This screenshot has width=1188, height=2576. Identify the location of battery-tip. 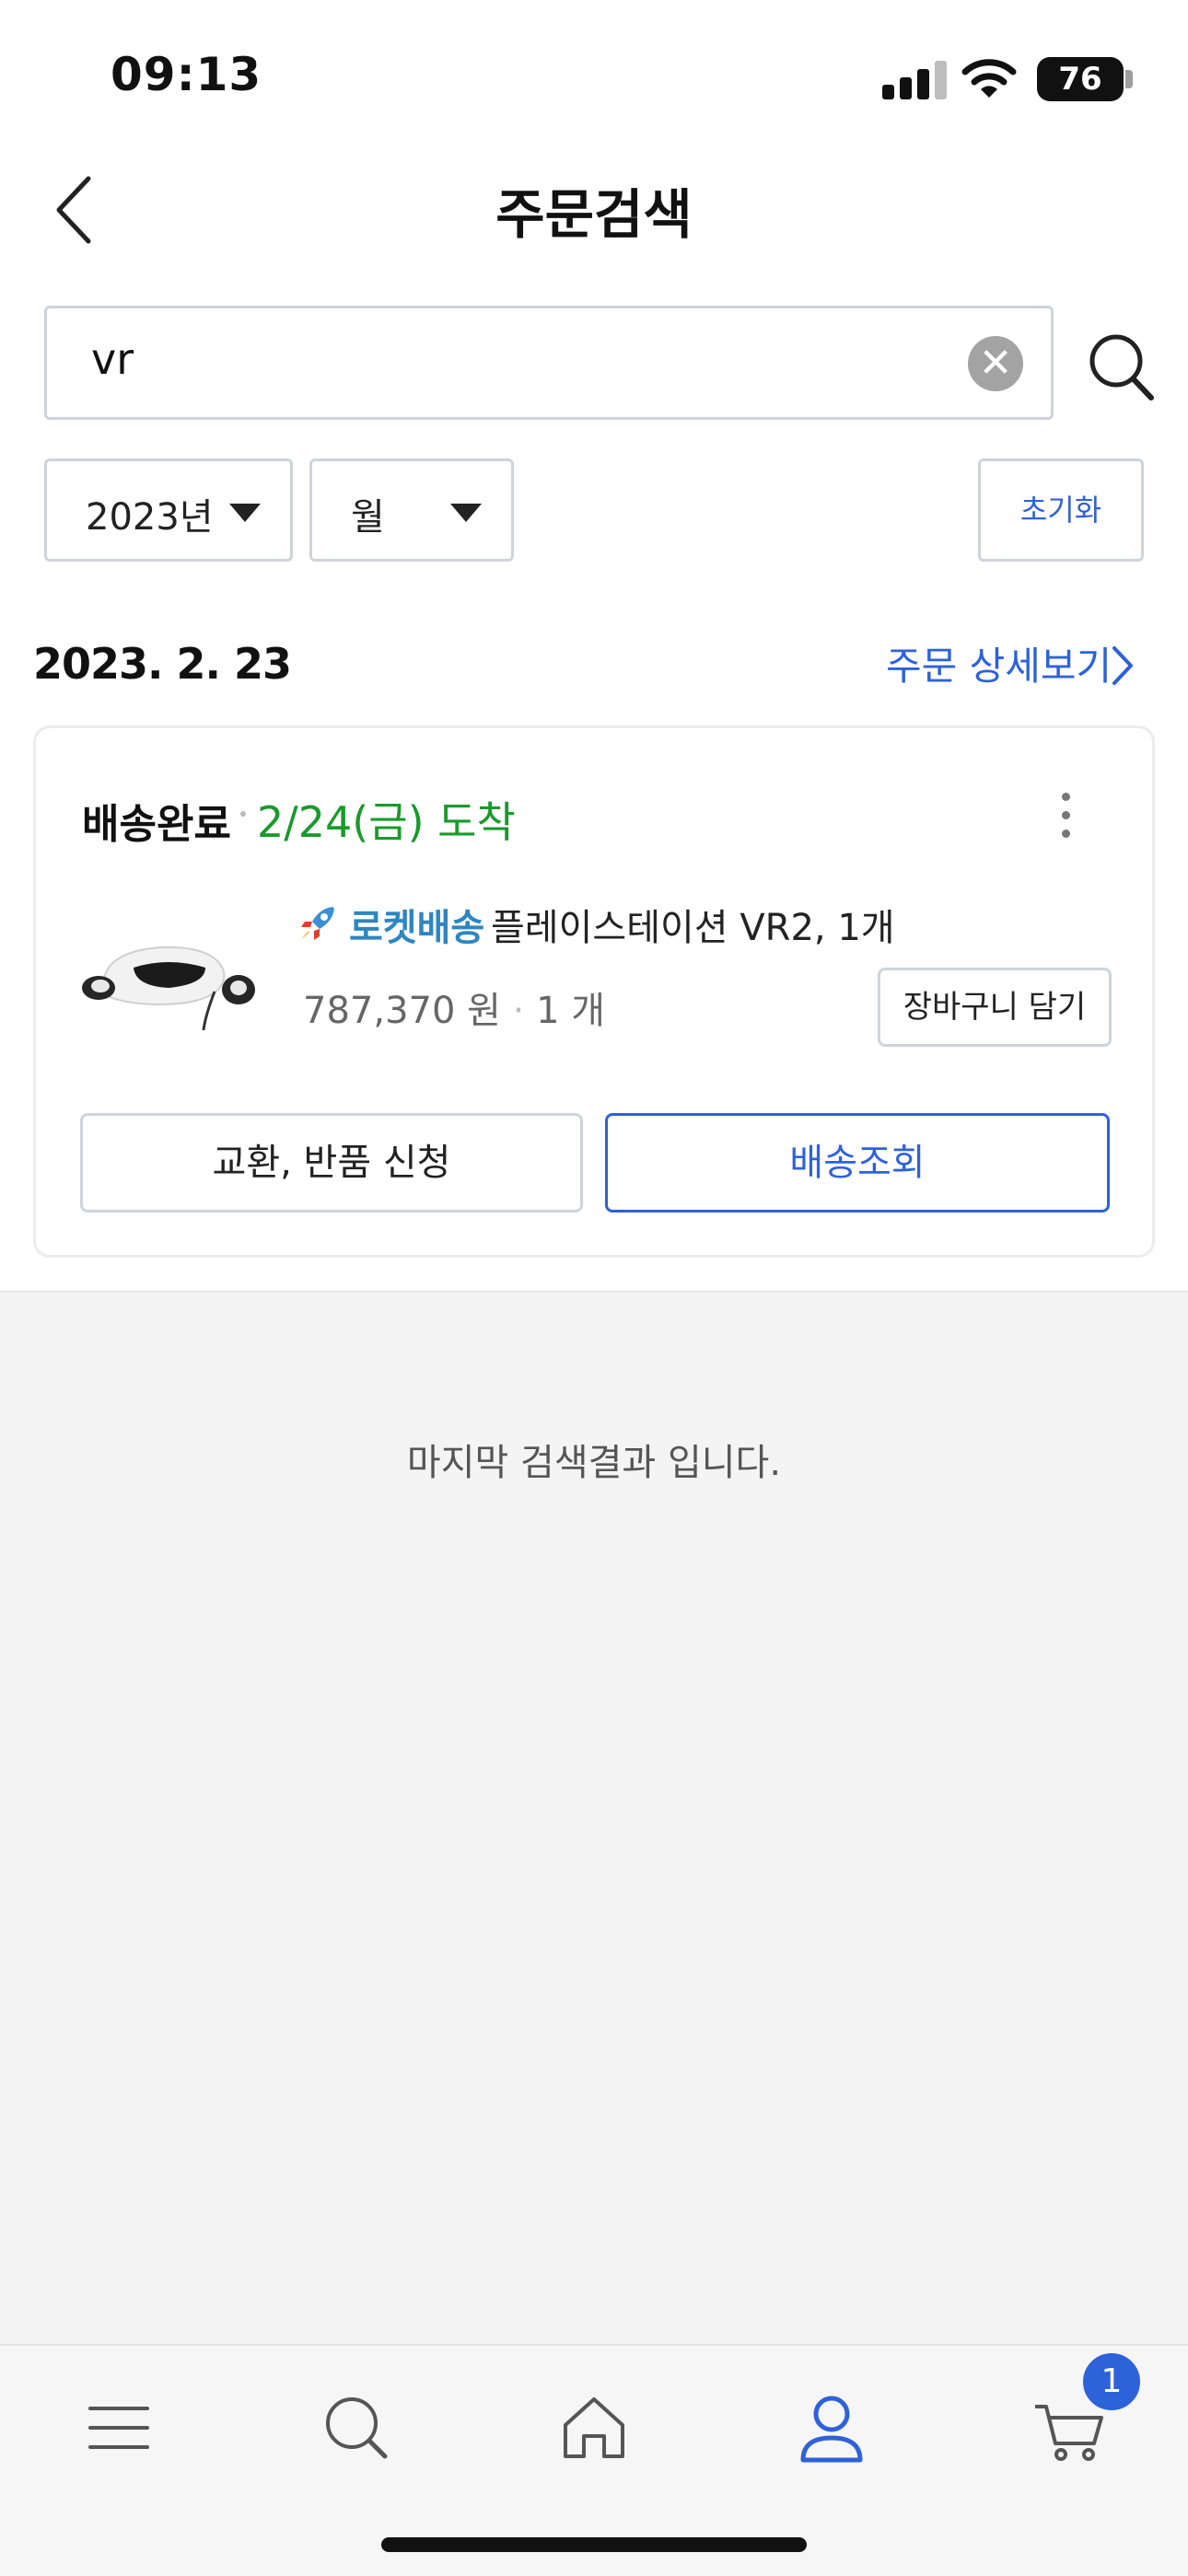
(1129, 79).